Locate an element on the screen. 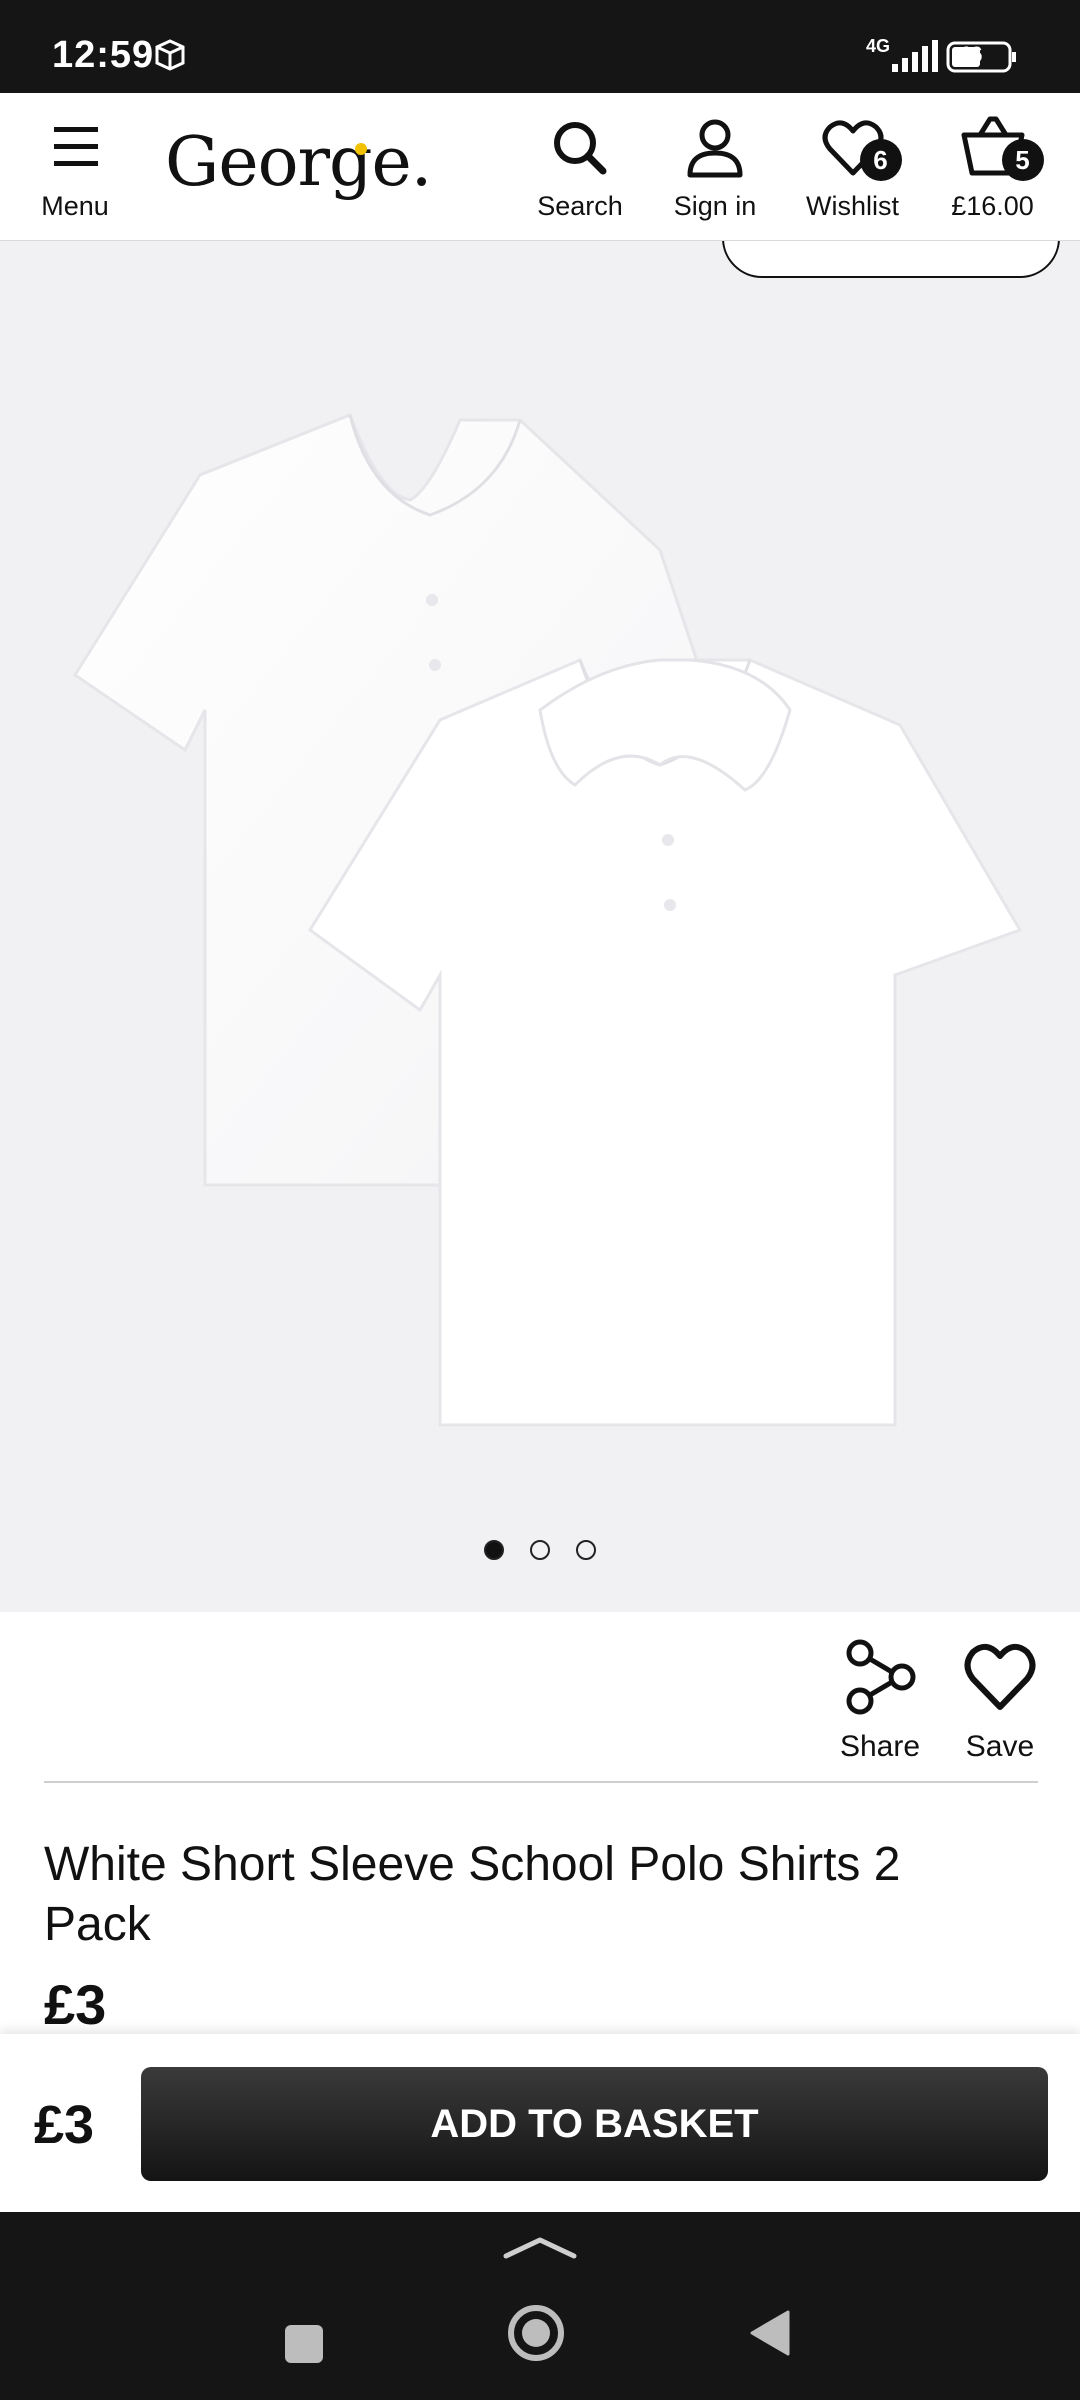 This screenshot has width=1080, height=2400. menu-label: Menu is located at coordinates (75, 206).